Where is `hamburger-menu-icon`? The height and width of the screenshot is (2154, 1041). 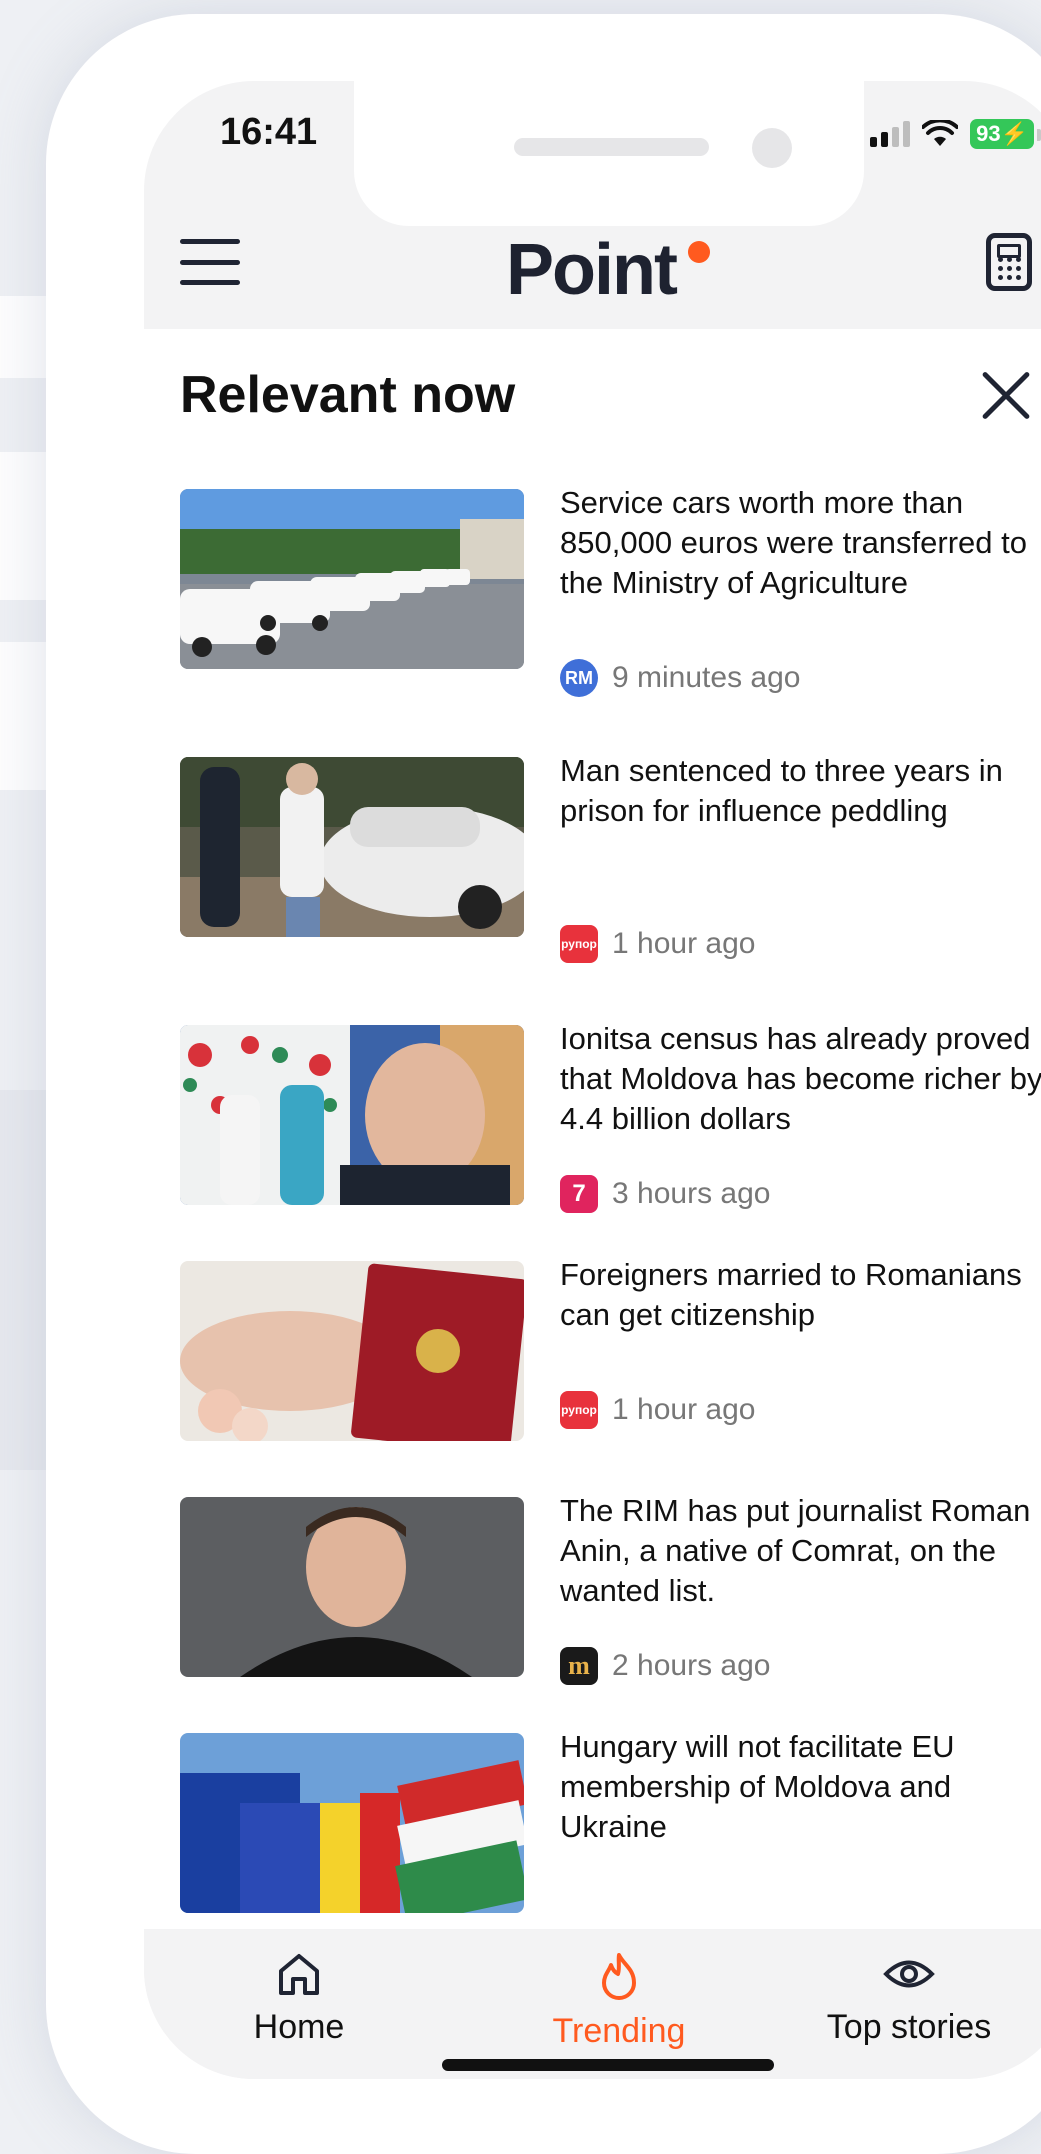 hamburger-menu-icon is located at coordinates (210, 262).